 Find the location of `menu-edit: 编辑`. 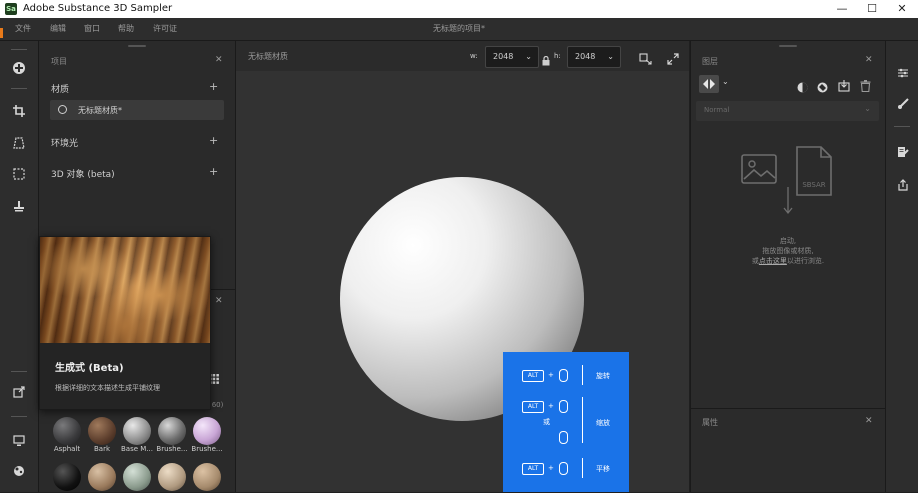

menu-edit: 编辑 is located at coordinates (58, 29).